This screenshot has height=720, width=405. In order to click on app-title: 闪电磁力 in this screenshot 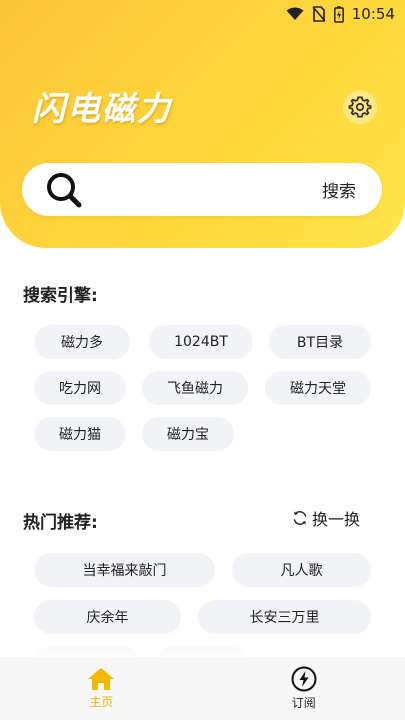, I will do `click(102, 108)`.